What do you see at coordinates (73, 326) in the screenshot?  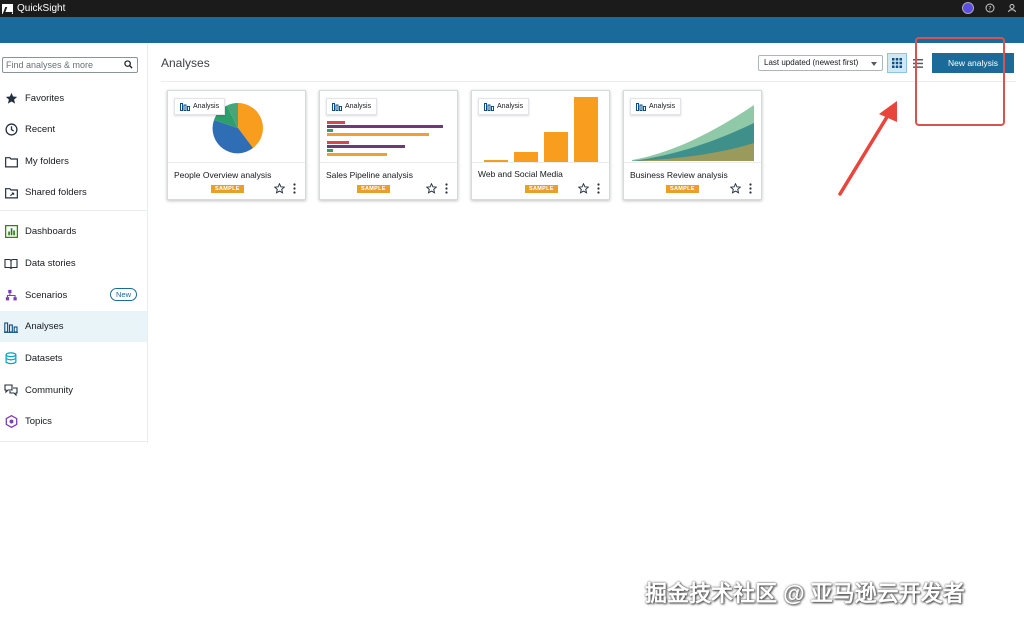 I see `sidebar-item-analyses: Analyses` at bounding box center [73, 326].